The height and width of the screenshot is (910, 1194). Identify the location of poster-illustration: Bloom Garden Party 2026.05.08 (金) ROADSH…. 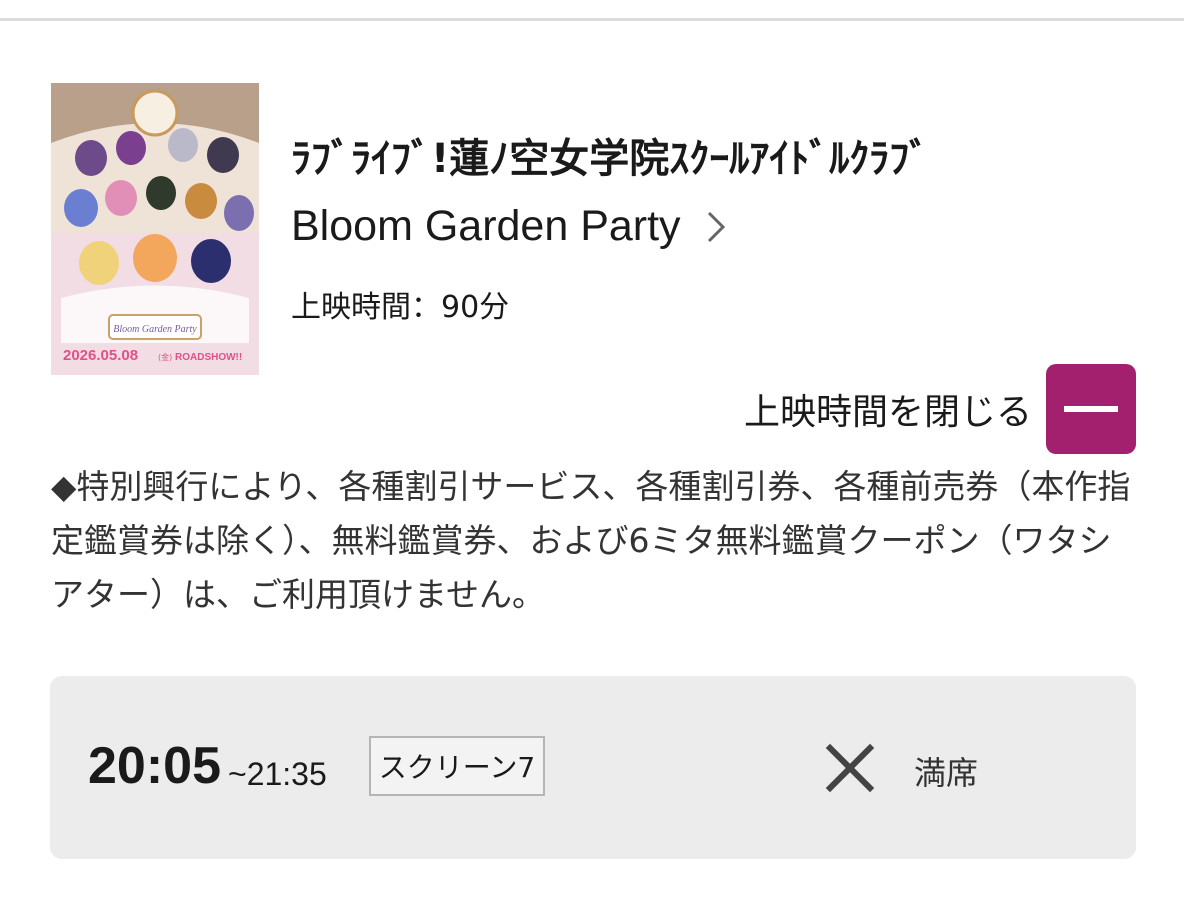
(155, 229).